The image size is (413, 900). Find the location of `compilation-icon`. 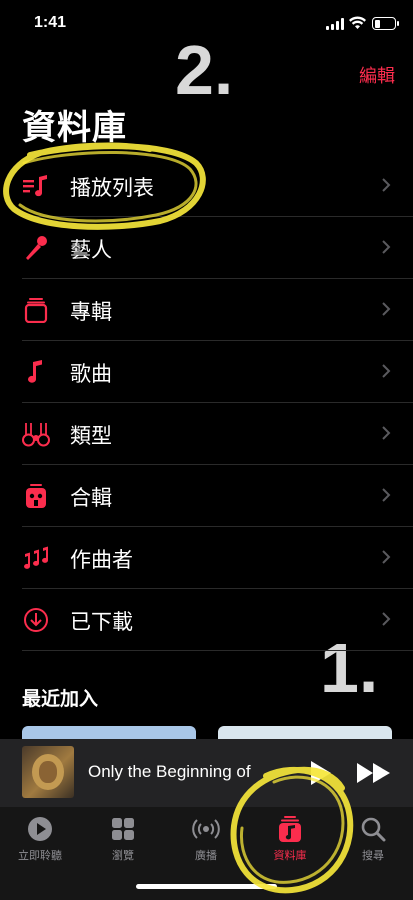

compilation-icon is located at coordinates (36, 496).